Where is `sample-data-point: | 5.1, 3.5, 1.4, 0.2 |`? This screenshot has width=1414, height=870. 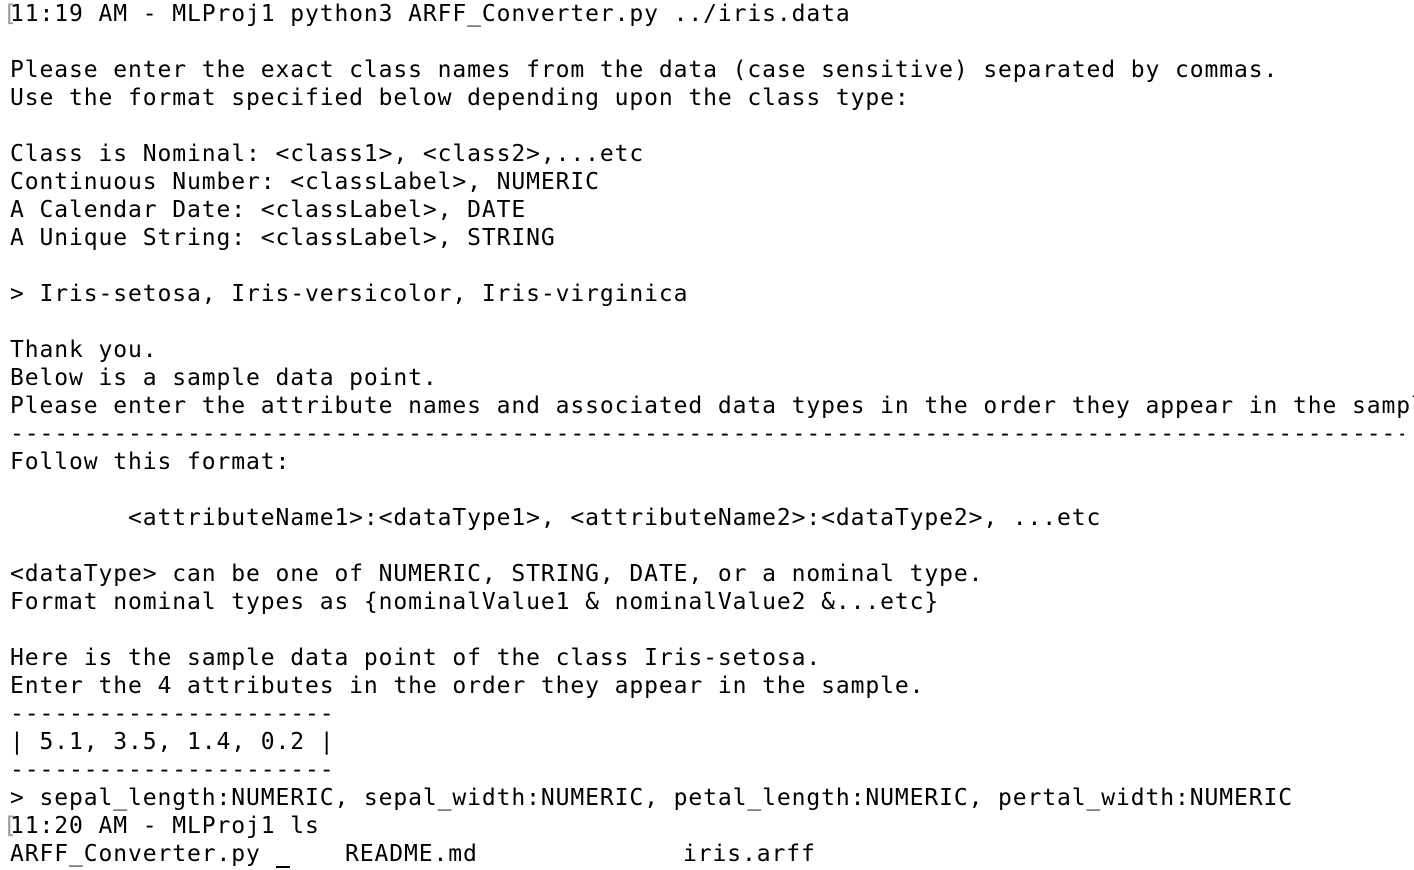
sample-data-point: | 5.1, 3.5, 1.4, 0.2 | is located at coordinates (172, 742).